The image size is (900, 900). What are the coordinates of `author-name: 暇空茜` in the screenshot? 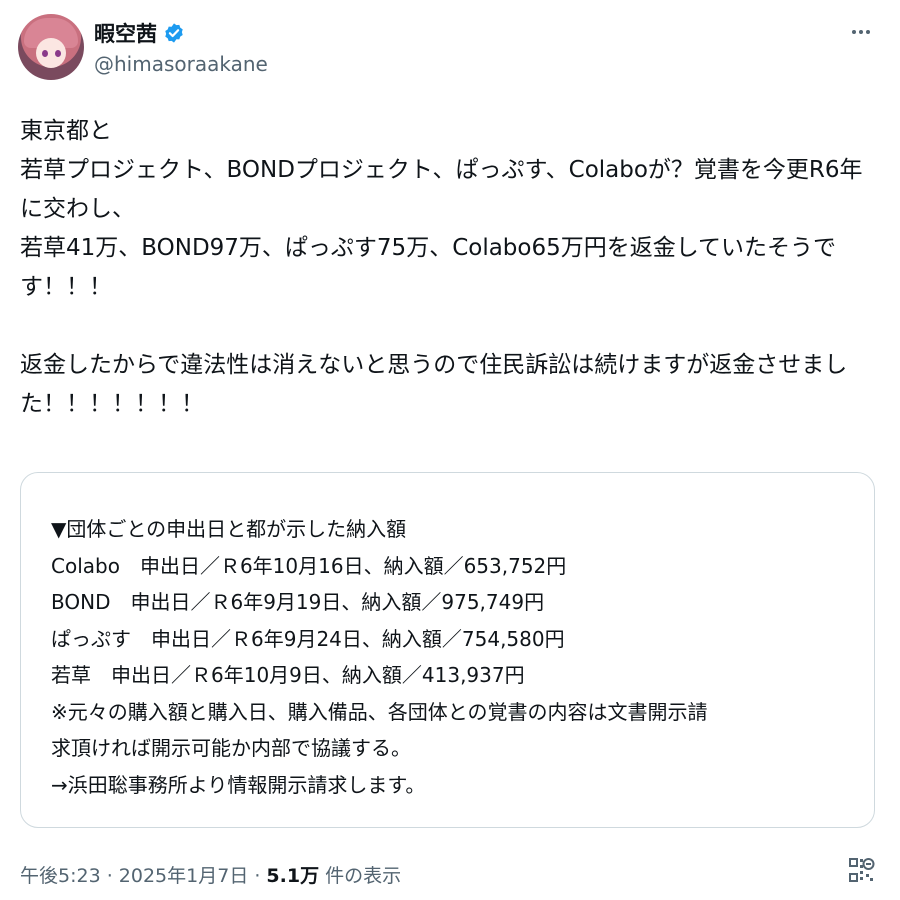 It's located at (125, 33).